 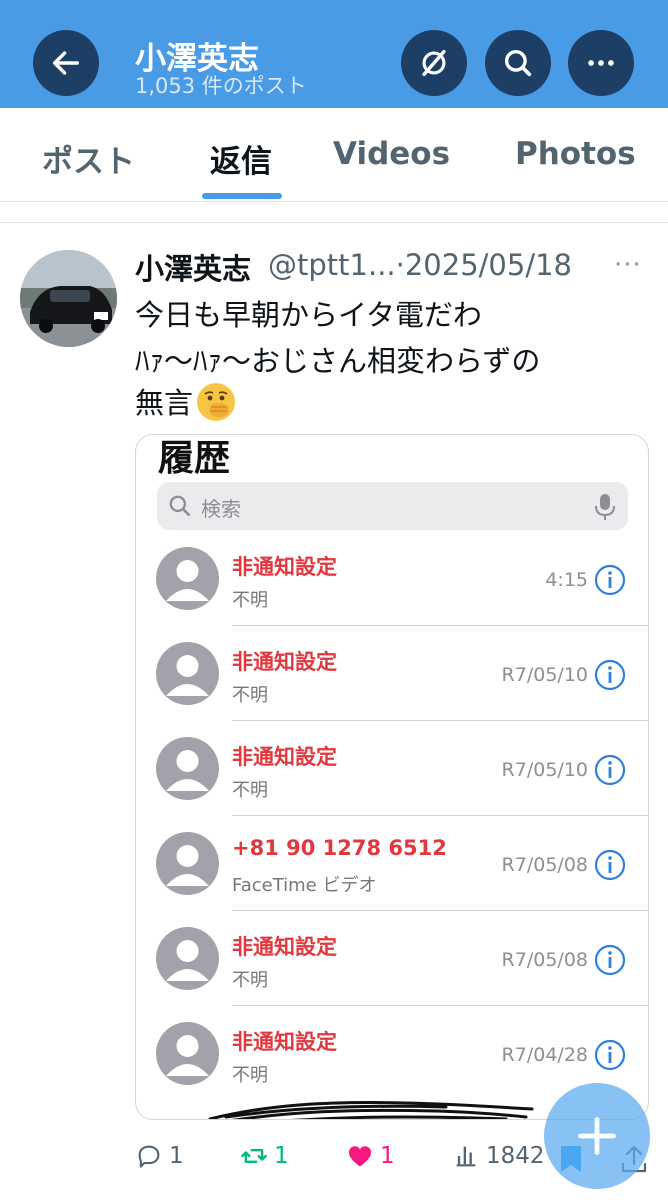 I want to click on post-text-line: 今日も早朝からイタ電だわ, so click(x=308, y=315).